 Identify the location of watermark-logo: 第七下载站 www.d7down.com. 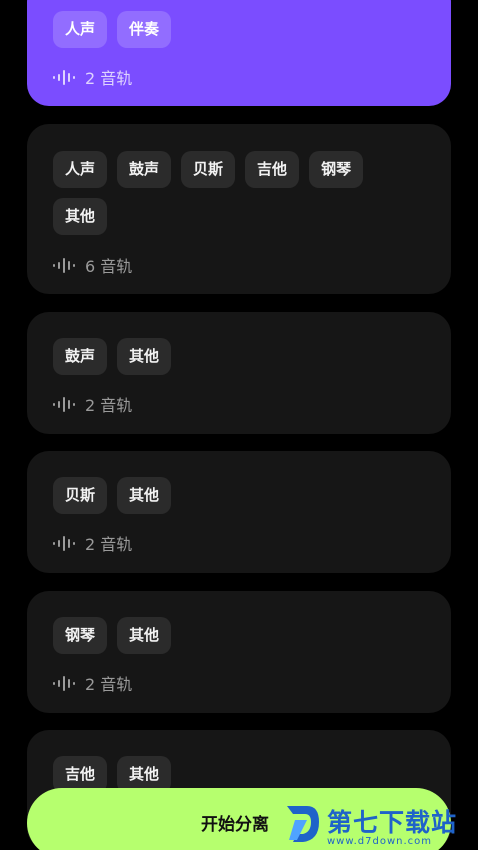
(380, 824).